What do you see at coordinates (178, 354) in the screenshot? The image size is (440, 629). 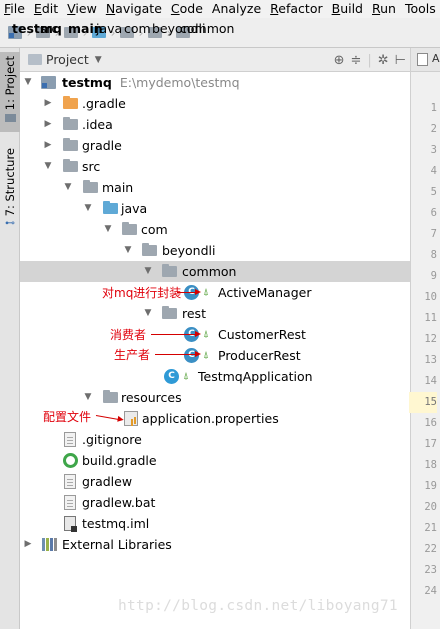 I see `annotation-arrow` at bounding box center [178, 354].